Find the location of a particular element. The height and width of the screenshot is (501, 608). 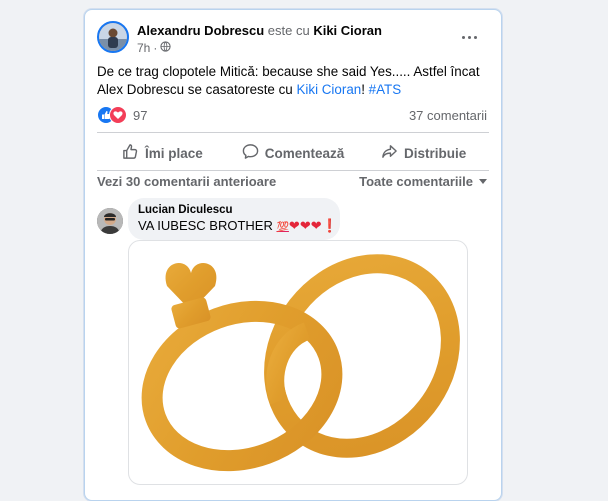

caret-down-icon is located at coordinates (483, 181).